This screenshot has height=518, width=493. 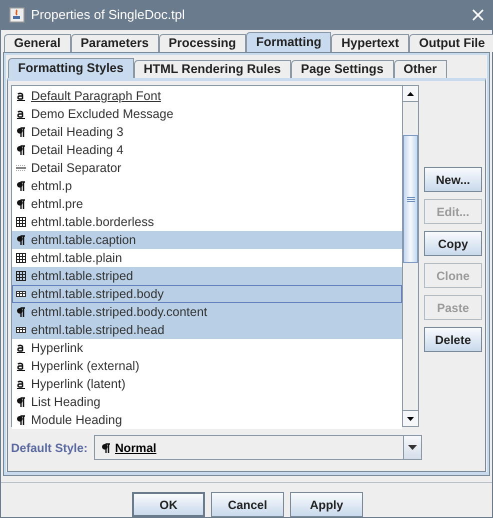 What do you see at coordinates (453, 243) in the screenshot?
I see `side-button: Copy` at bounding box center [453, 243].